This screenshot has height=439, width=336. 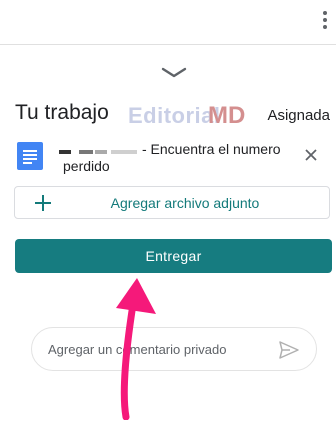 I want to click on file-name-line2: perdido, so click(x=86, y=166).